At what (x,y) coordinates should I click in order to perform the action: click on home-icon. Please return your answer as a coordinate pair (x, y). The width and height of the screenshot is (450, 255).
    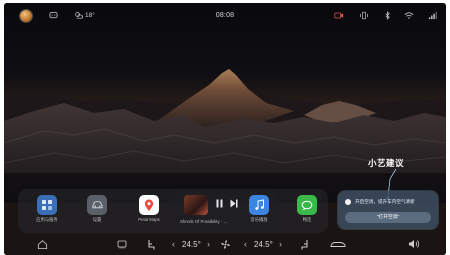
    Looking at the image, I should click on (42, 244).